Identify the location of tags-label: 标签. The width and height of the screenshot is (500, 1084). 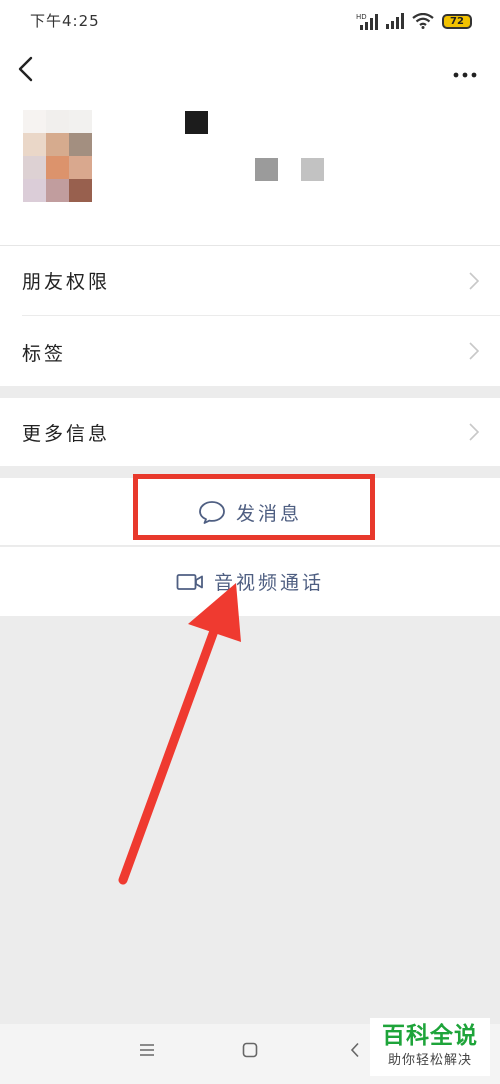
(44, 354).